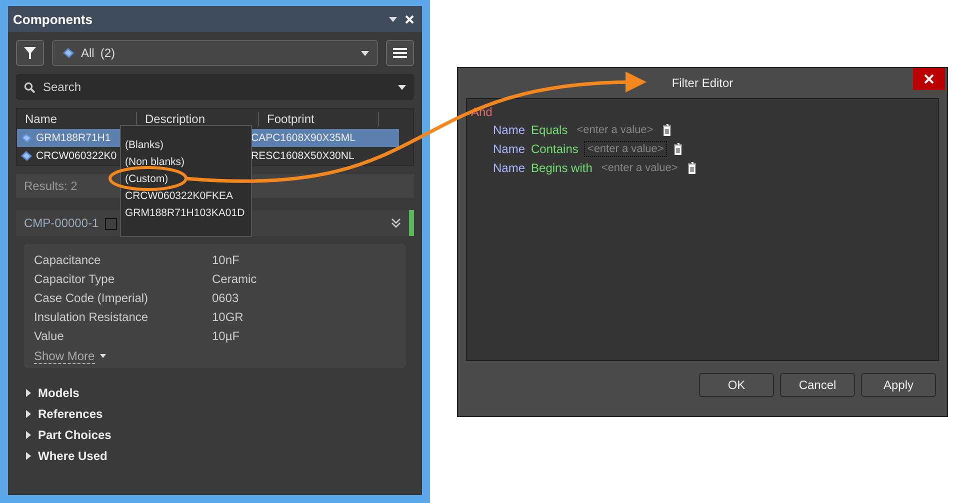 The height and width of the screenshot is (503, 958). Describe the element at coordinates (396, 223) in the screenshot. I see `collapse-icon` at that location.